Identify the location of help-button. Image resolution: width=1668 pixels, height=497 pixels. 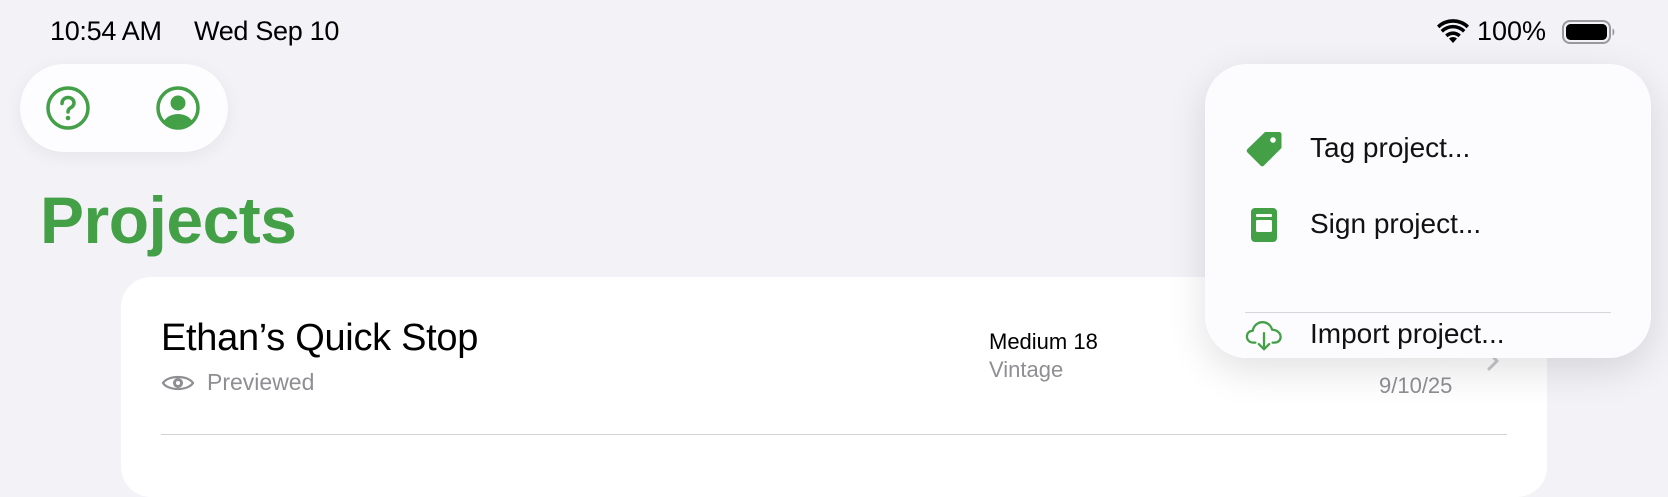
(68, 108).